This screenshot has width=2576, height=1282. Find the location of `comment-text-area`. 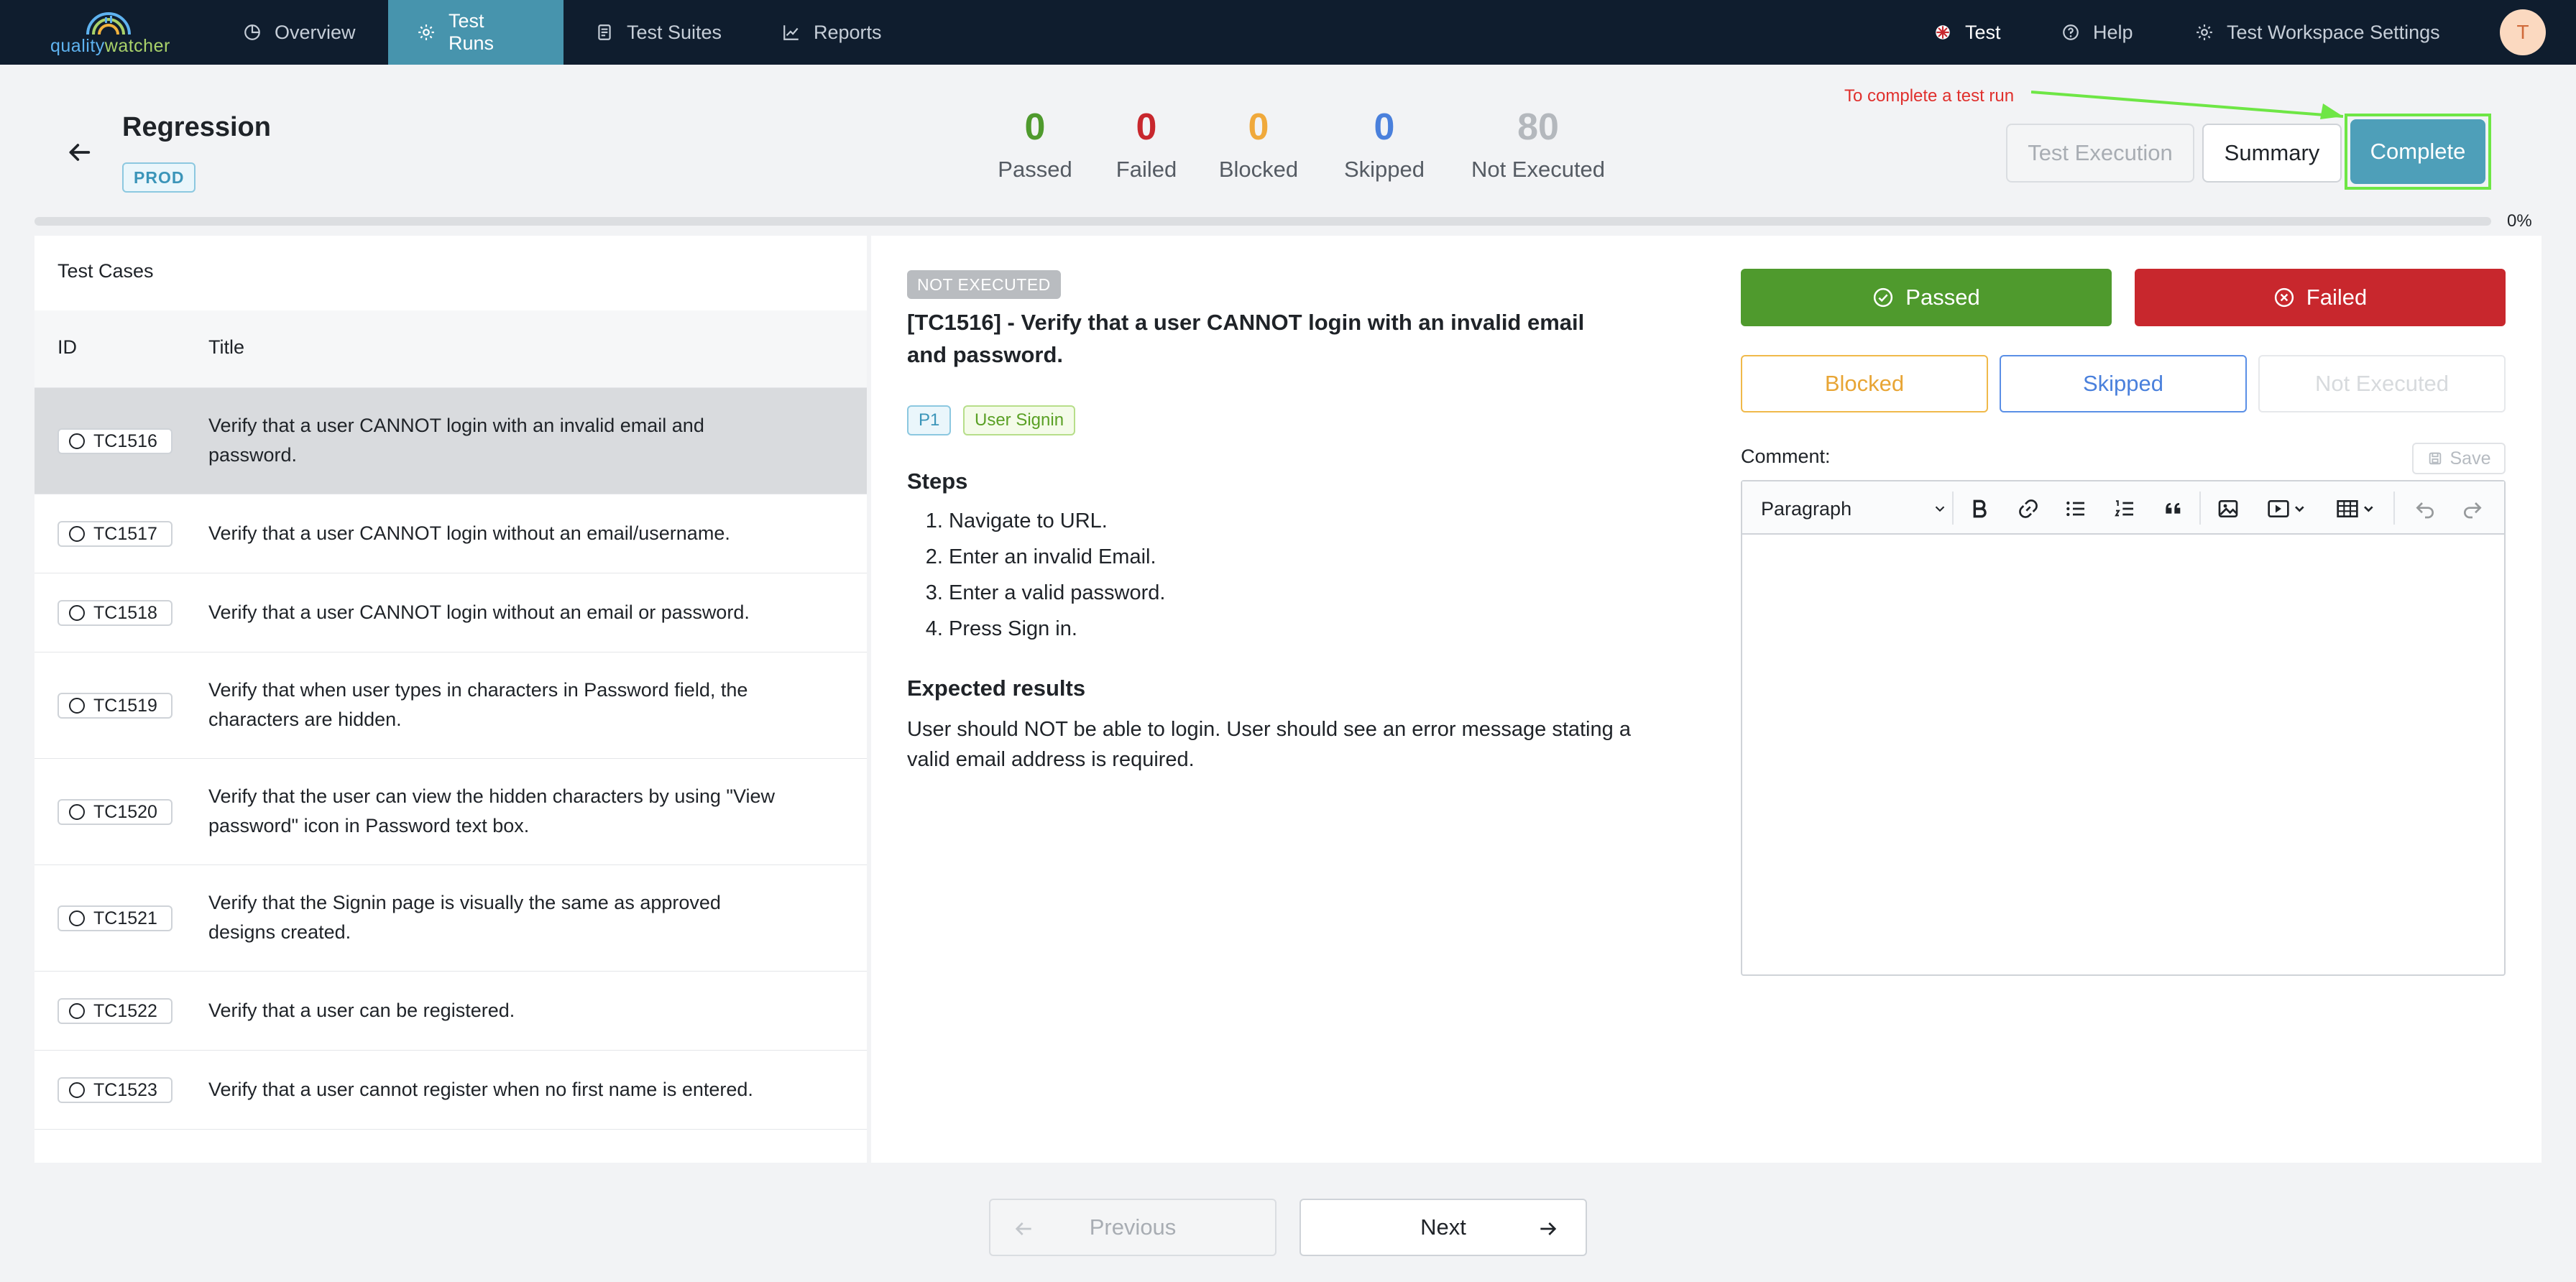

comment-text-area is located at coordinates (2123, 754).